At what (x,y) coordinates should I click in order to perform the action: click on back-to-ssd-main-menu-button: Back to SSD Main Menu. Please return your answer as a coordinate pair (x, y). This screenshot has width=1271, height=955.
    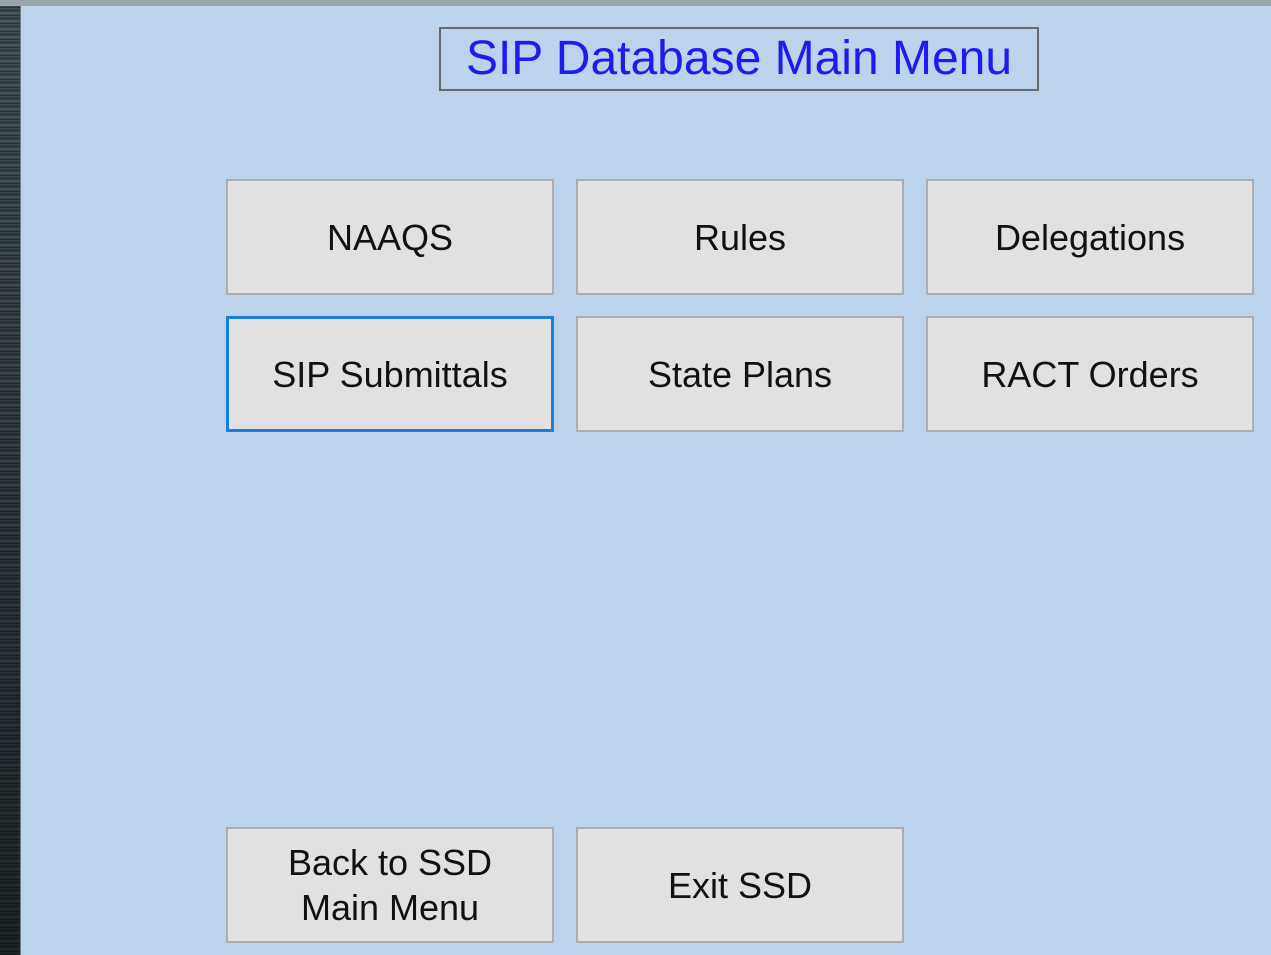
    Looking at the image, I should click on (390, 885).